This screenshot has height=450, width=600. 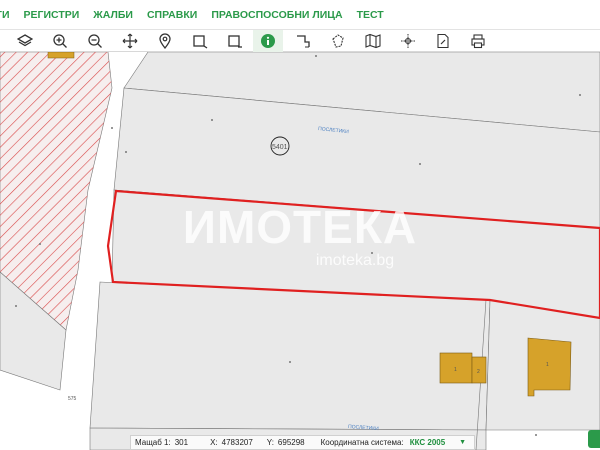 I want to click on coordinate-grid-button, so click(x=408, y=41).